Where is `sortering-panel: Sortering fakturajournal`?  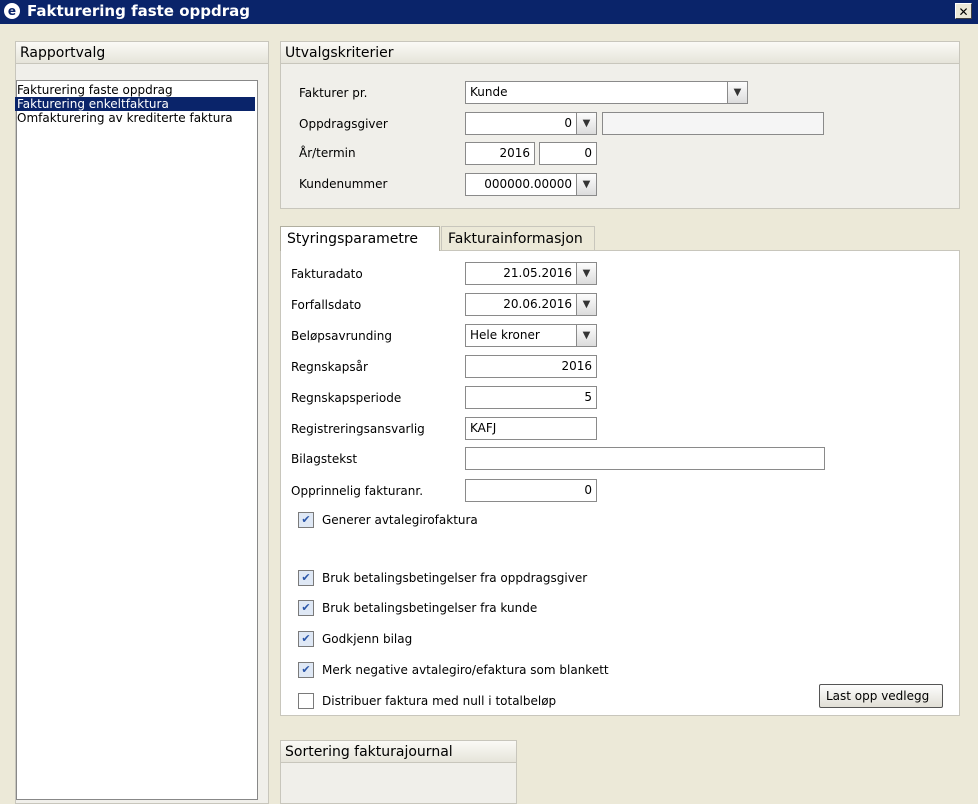 sortering-panel: Sortering fakturajournal is located at coordinates (398, 772).